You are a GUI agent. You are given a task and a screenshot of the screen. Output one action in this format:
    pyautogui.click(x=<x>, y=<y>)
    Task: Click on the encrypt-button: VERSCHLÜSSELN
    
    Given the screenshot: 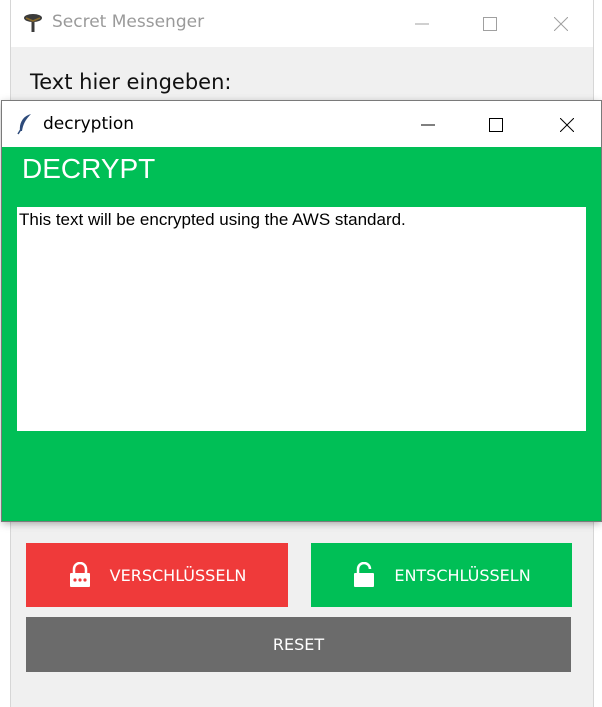 What is the action you would take?
    pyautogui.click(x=157, y=575)
    